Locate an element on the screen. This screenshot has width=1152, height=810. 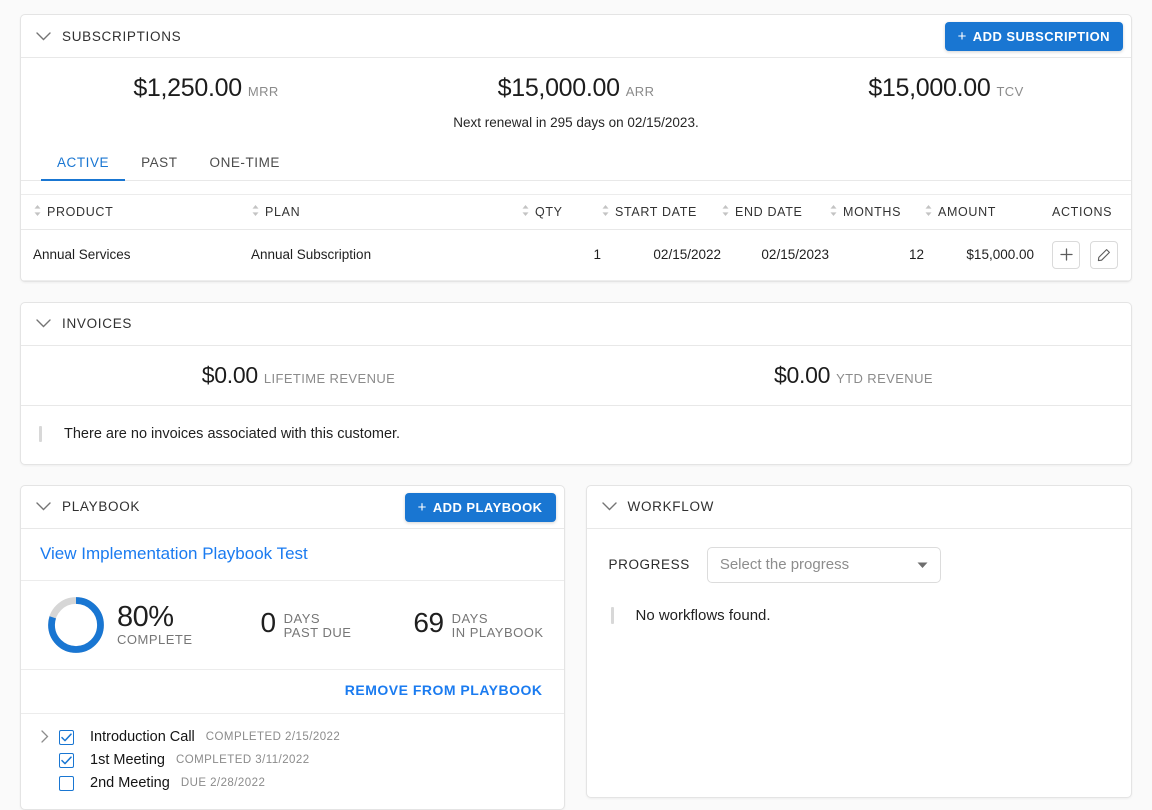
playbook-header: PLAYBOOK + ADD PLAYBOOK is located at coordinates (292, 507).